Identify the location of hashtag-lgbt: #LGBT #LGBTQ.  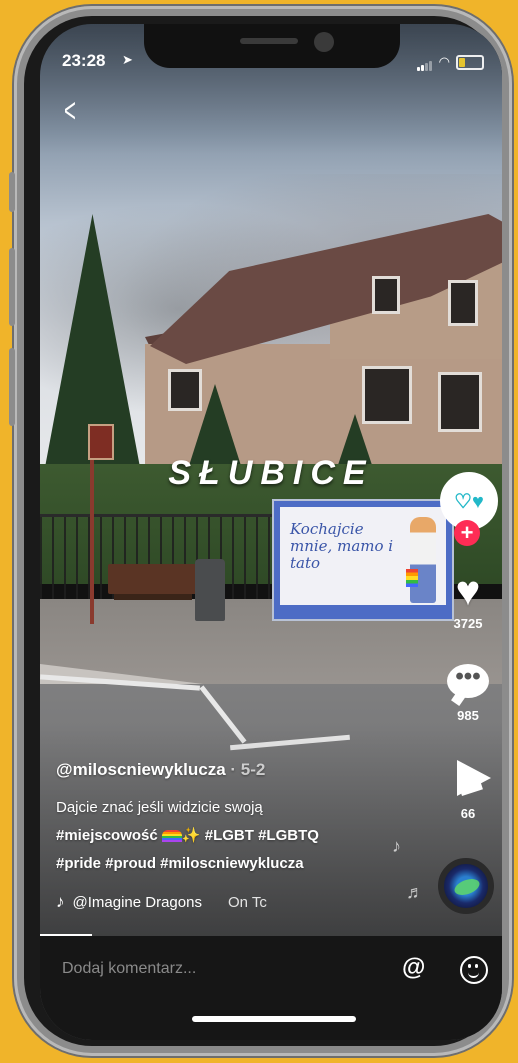
(262, 835).